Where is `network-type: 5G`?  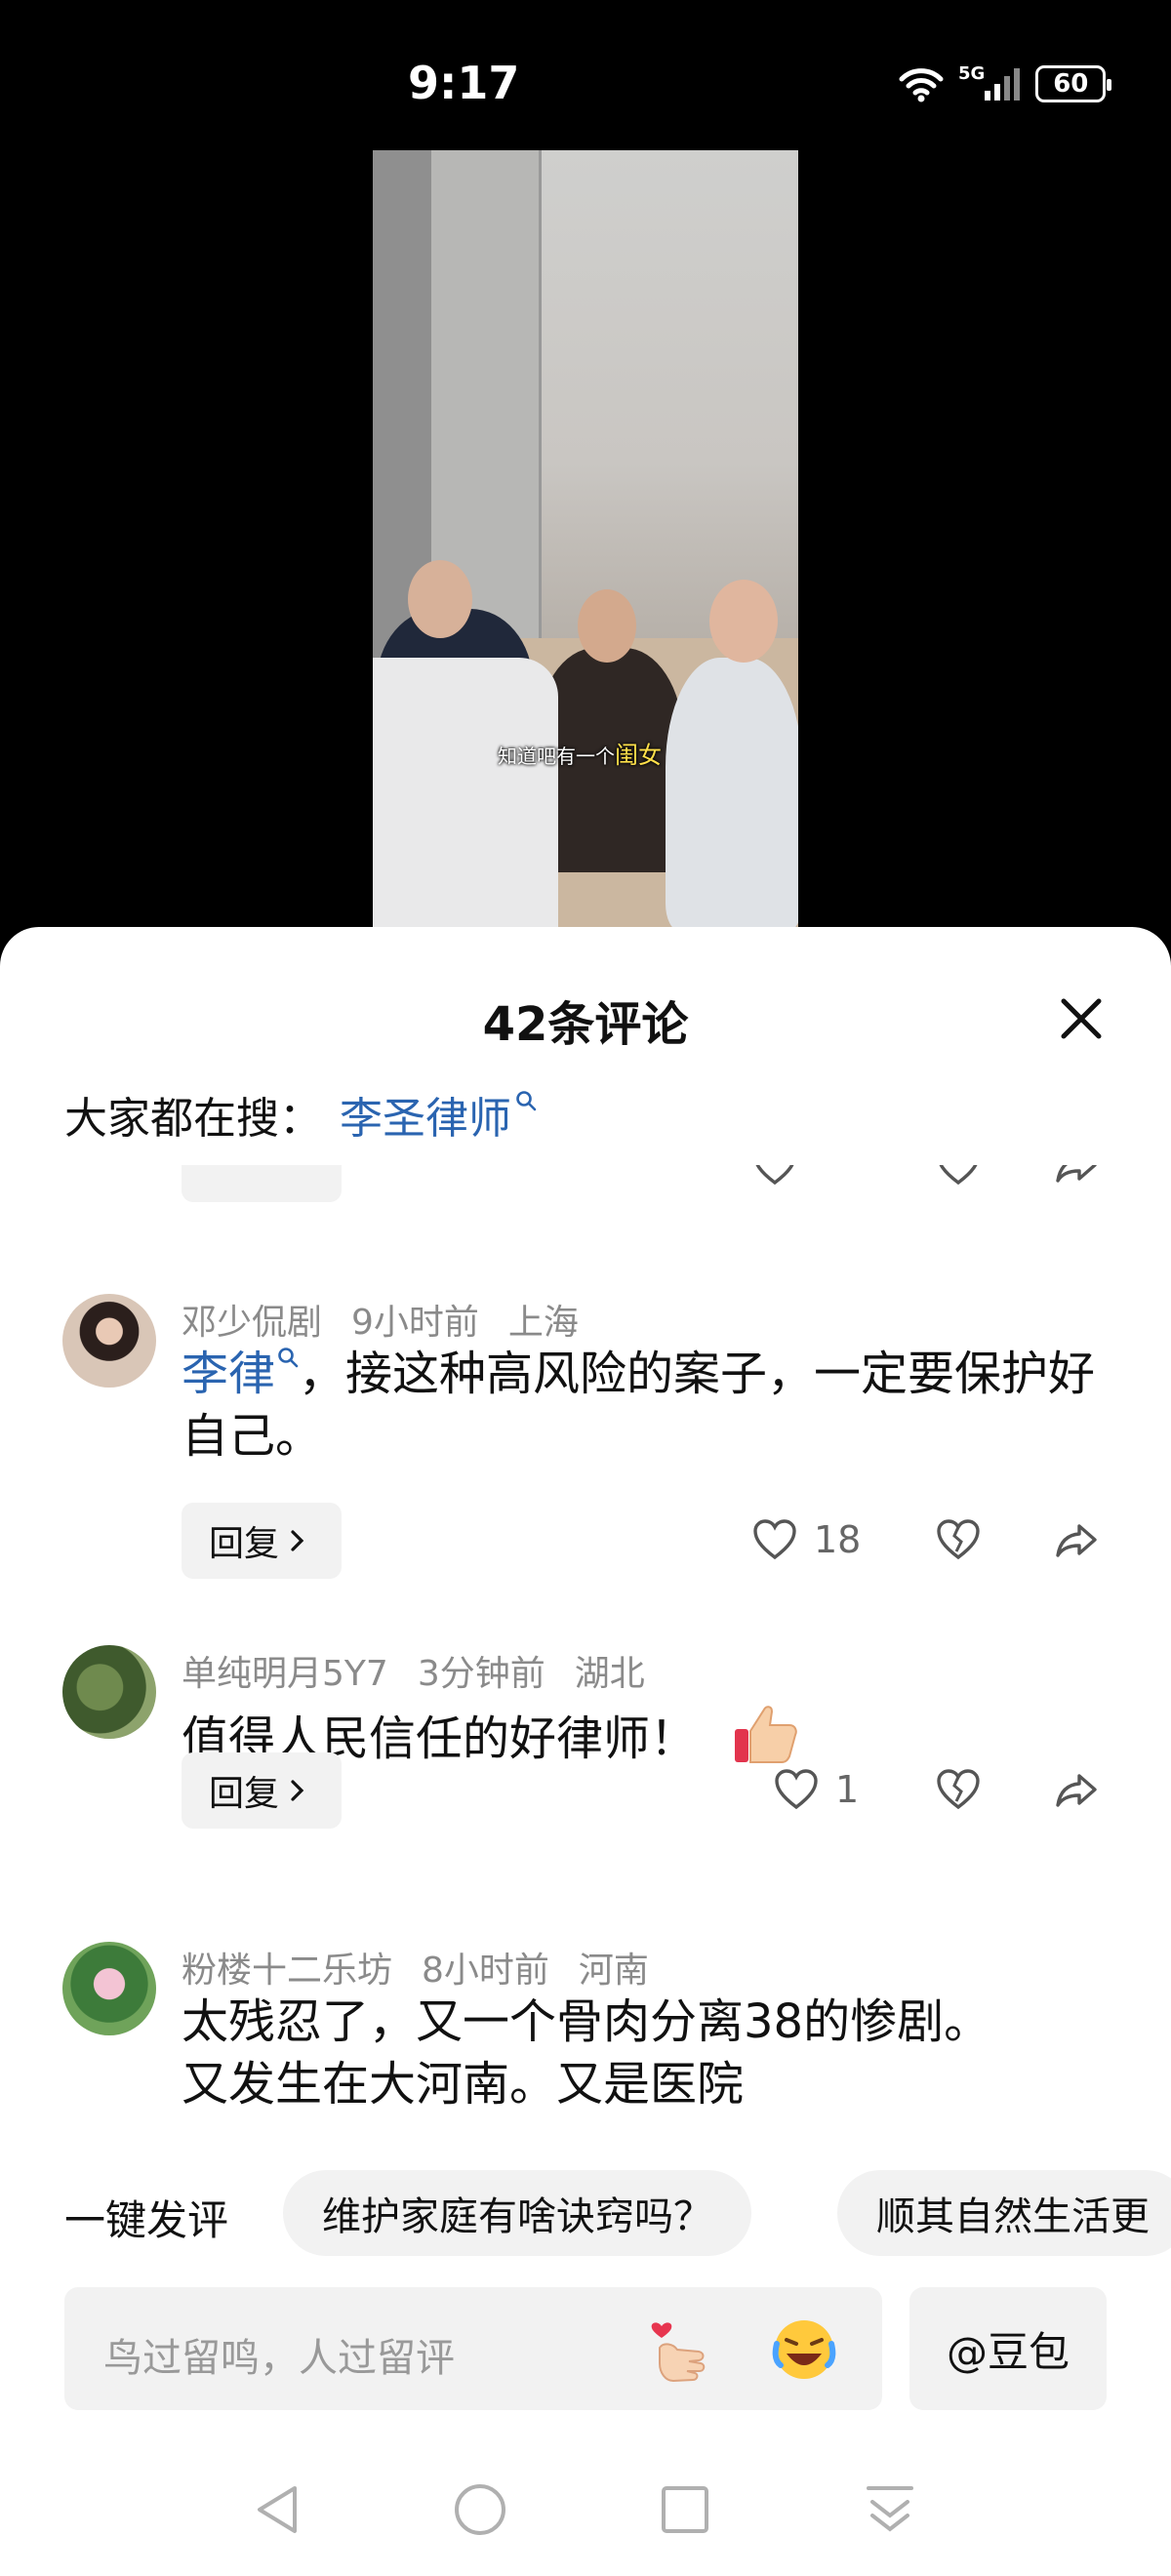
network-type: 5G is located at coordinates (972, 73).